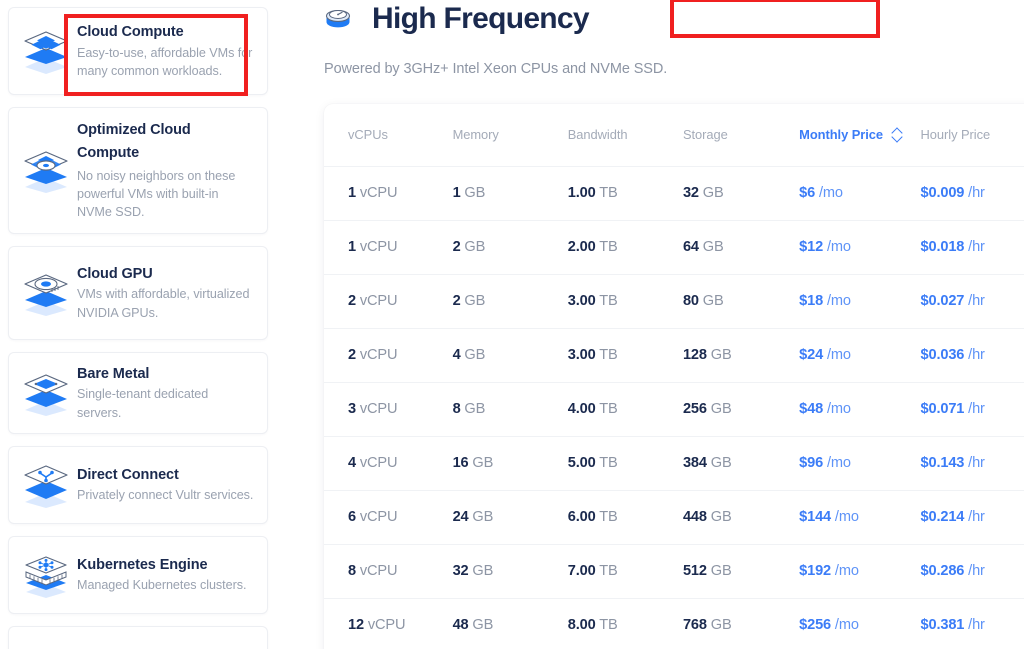 This screenshot has width=1024, height=649. What do you see at coordinates (581, 517) in the screenshot?
I see `value-number: 6.00` at bounding box center [581, 517].